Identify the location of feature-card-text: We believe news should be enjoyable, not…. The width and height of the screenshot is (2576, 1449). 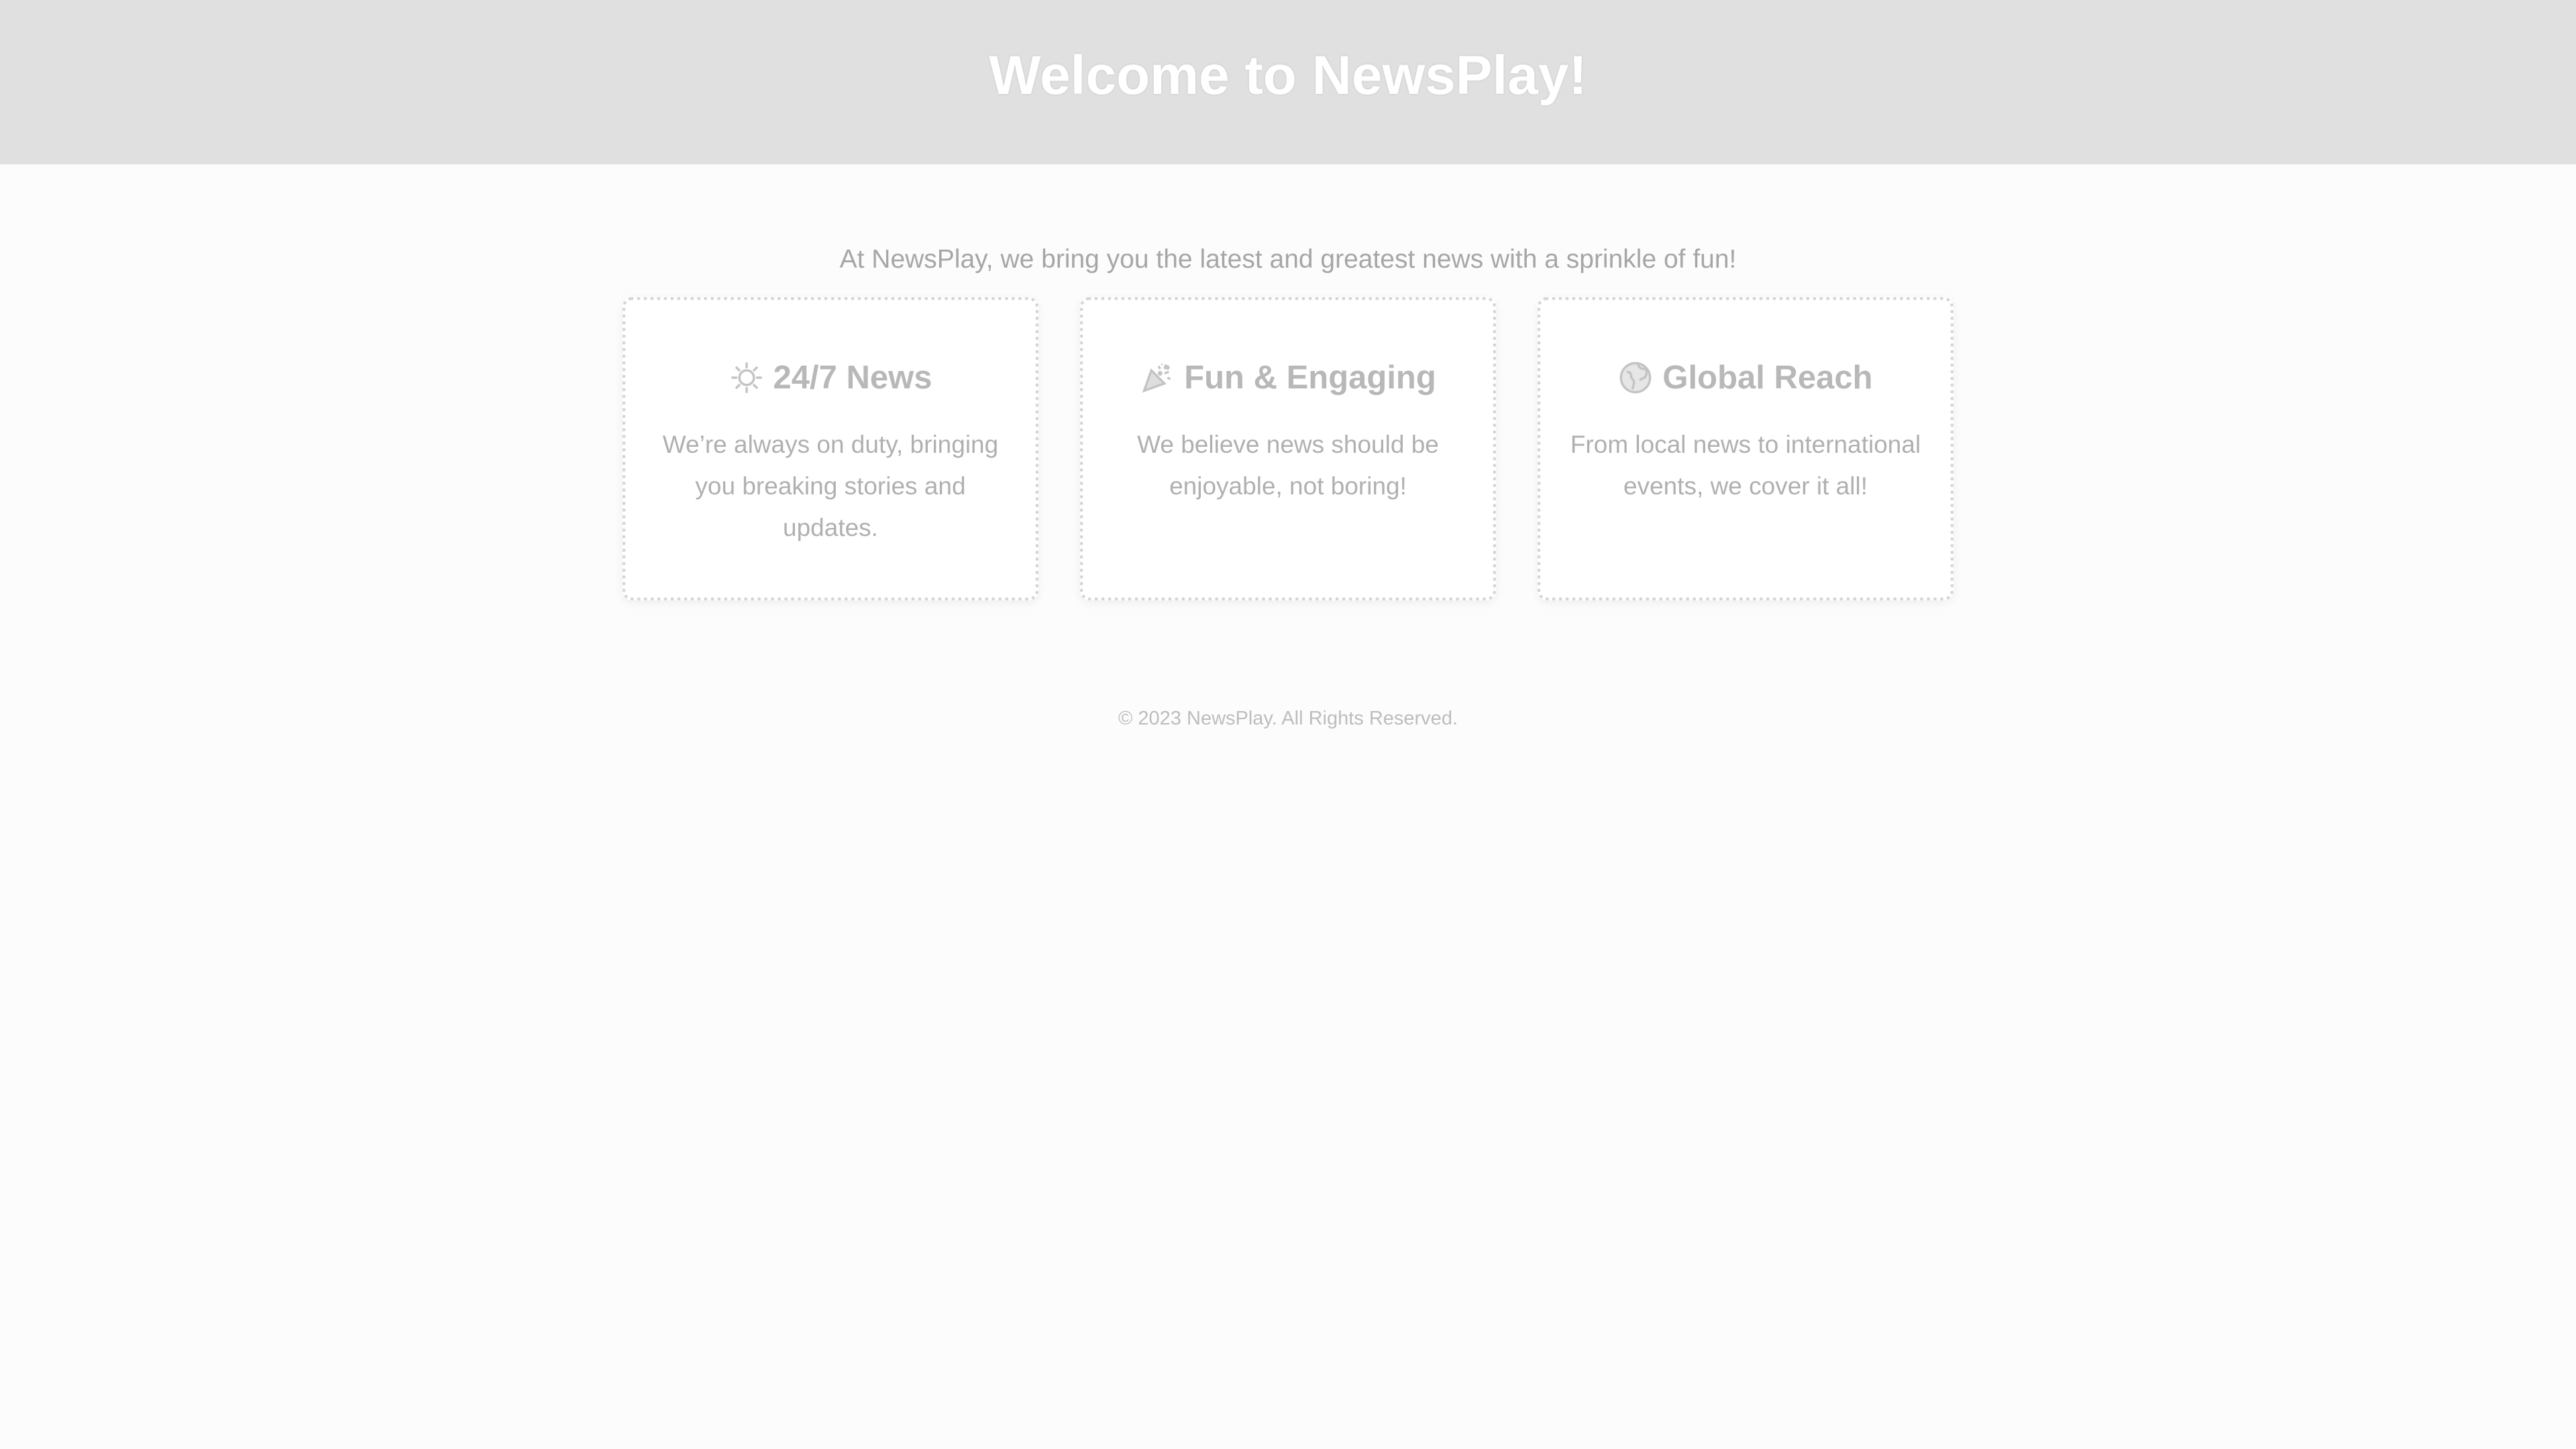
(1288, 465).